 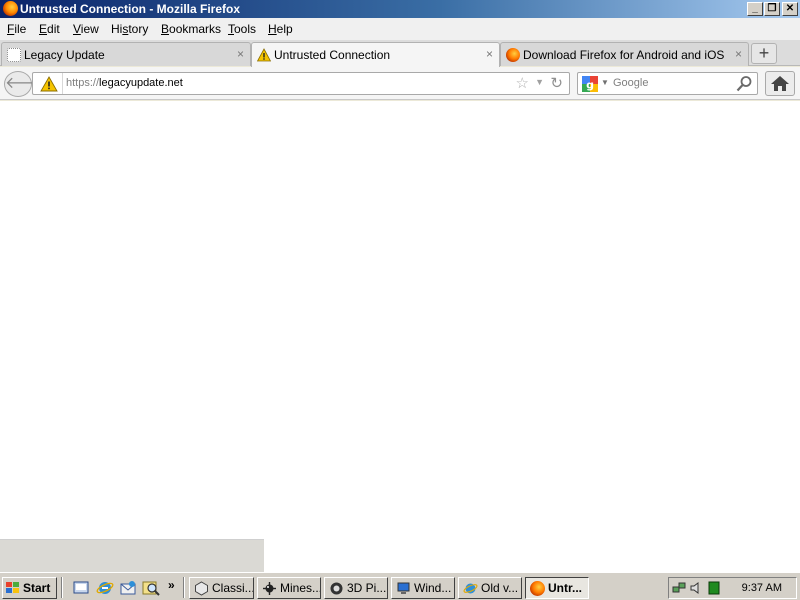 I want to click on close-button: ✕, so click(x=790, y=9).